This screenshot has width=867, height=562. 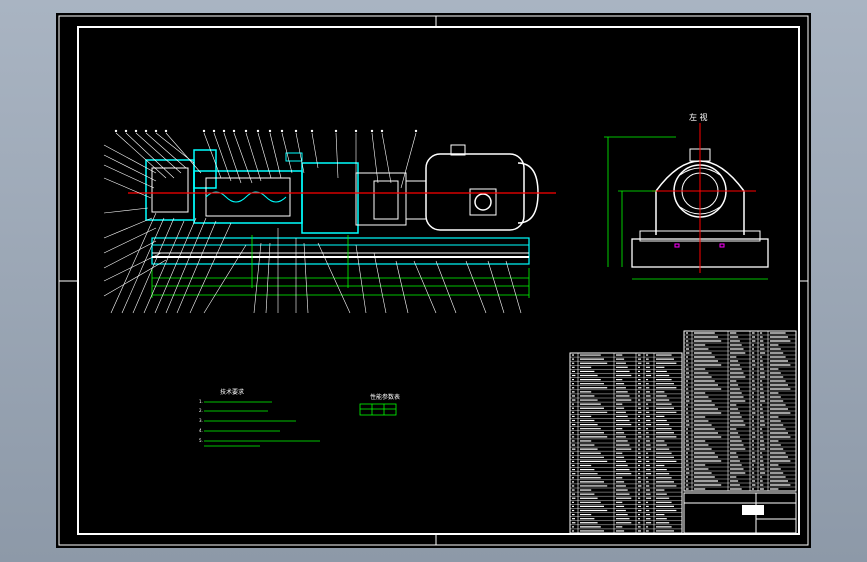 I want to click on tech-requirements: 技术要求 1. 2. 3. 4. 5., so click(x=259, y=417).